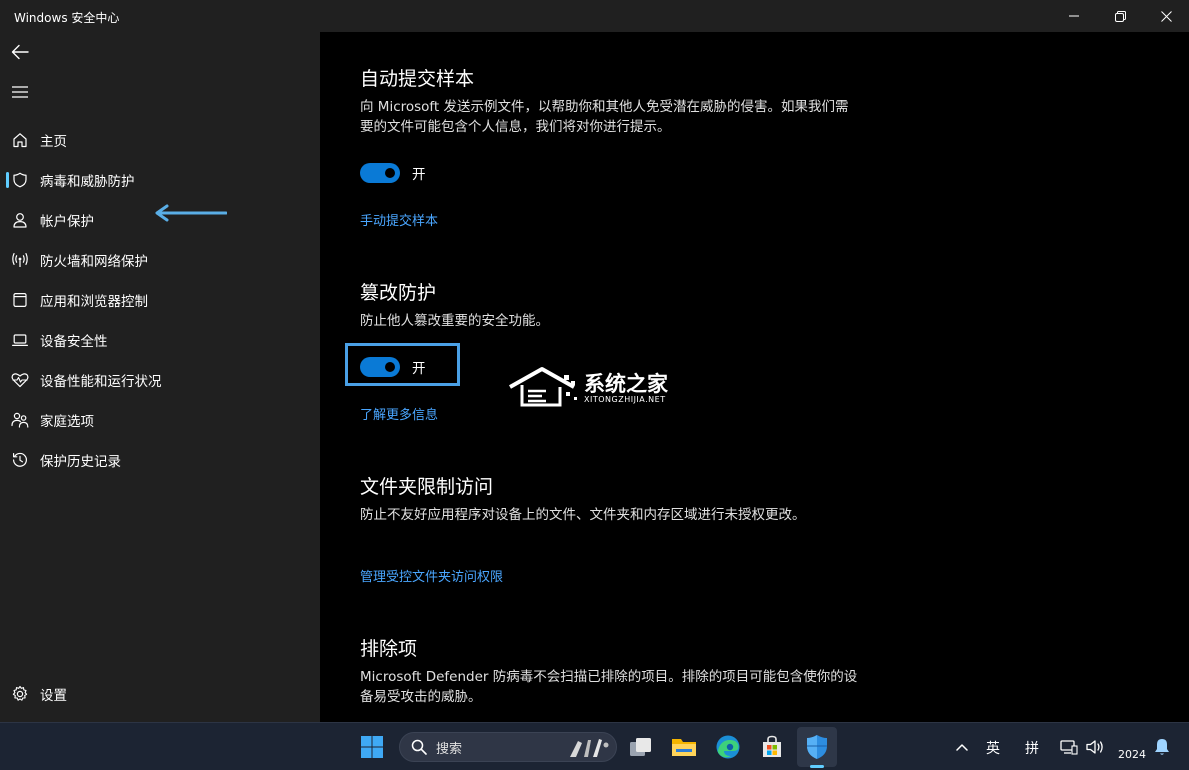 The height and width of the screenshot is (770, 1189). What do you see at coordinates (449, 749) in the screenshot?
I see `search-placeholder: 搜索` at bounding box center [449, 749].